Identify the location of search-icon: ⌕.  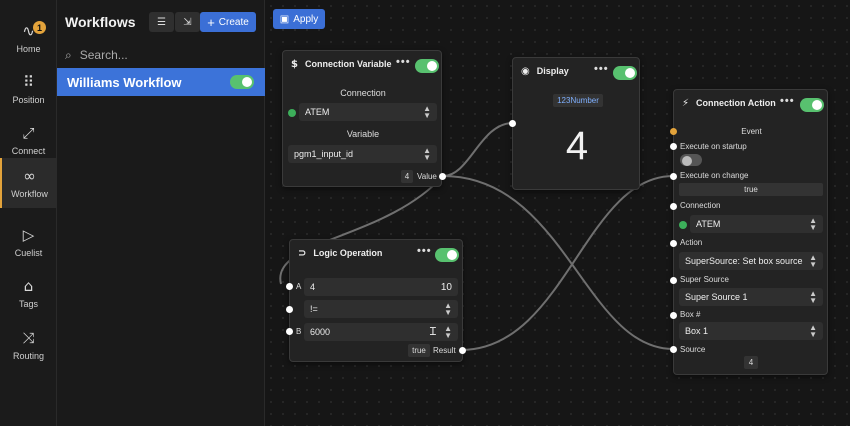
(68, 54).